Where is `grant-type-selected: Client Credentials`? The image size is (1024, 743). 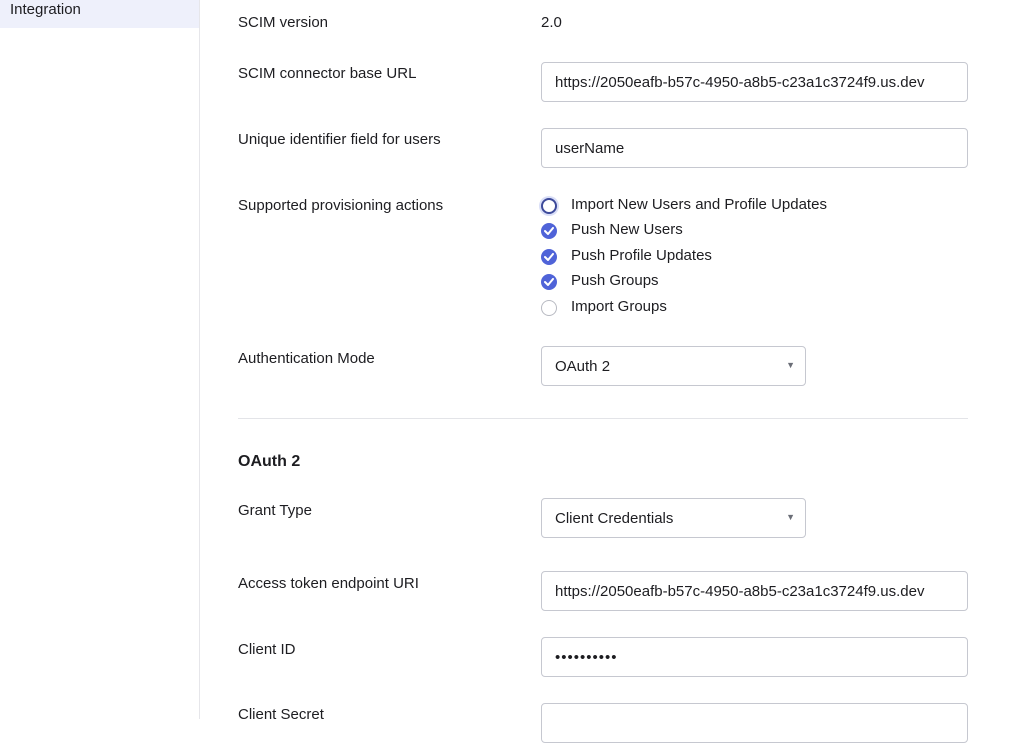
grant-type-selected: Client Credentials is located at coordinates (614, 518).